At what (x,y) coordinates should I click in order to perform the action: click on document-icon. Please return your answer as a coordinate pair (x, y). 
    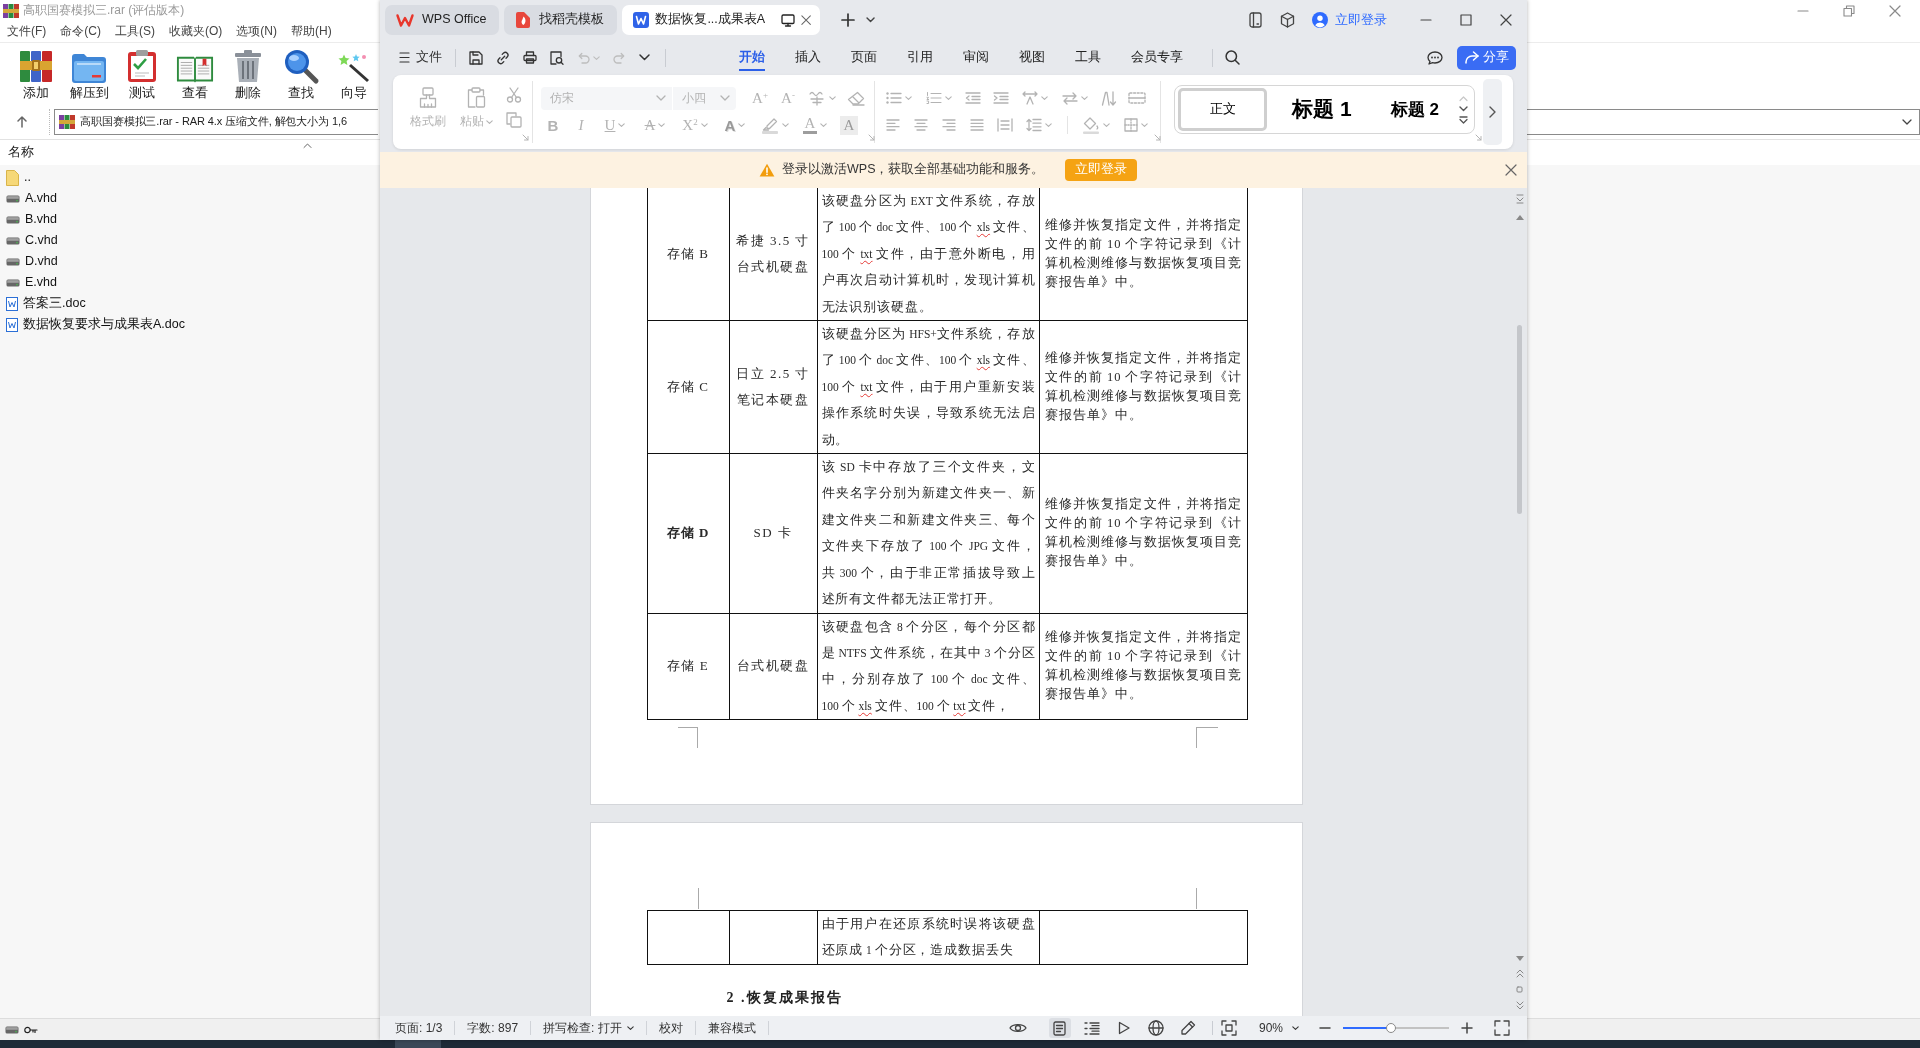
    Looking at the image, I should click on (12, 324).